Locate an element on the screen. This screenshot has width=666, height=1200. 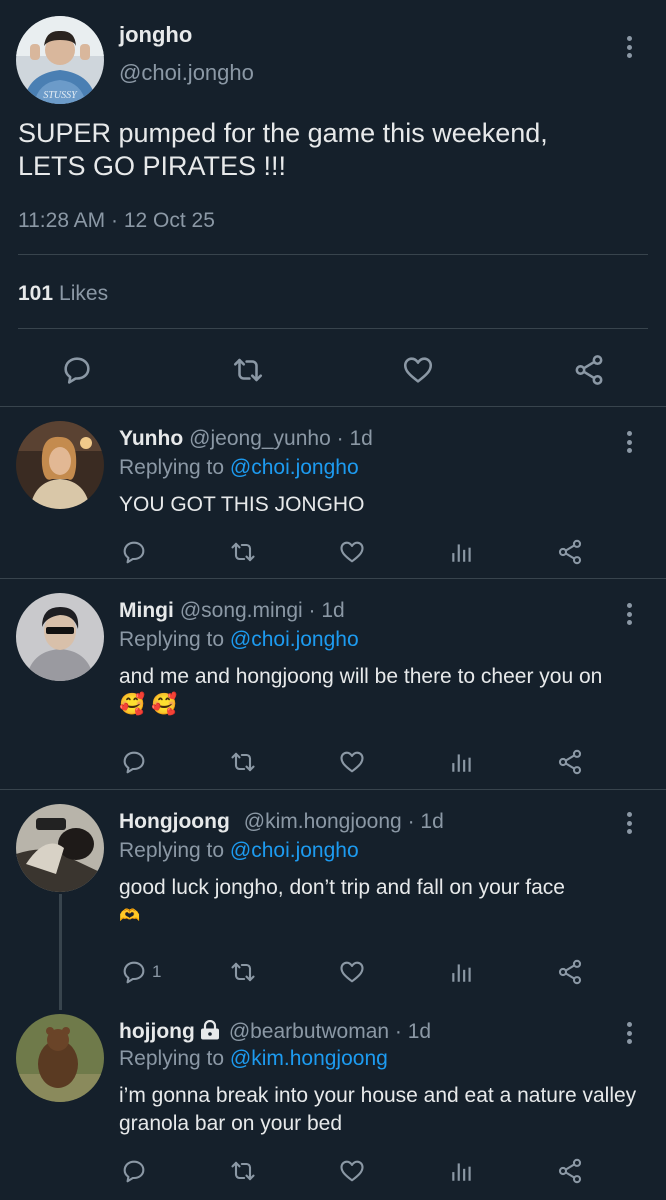
author-handle: @choi.jongho is located at coordinates (186, 73).